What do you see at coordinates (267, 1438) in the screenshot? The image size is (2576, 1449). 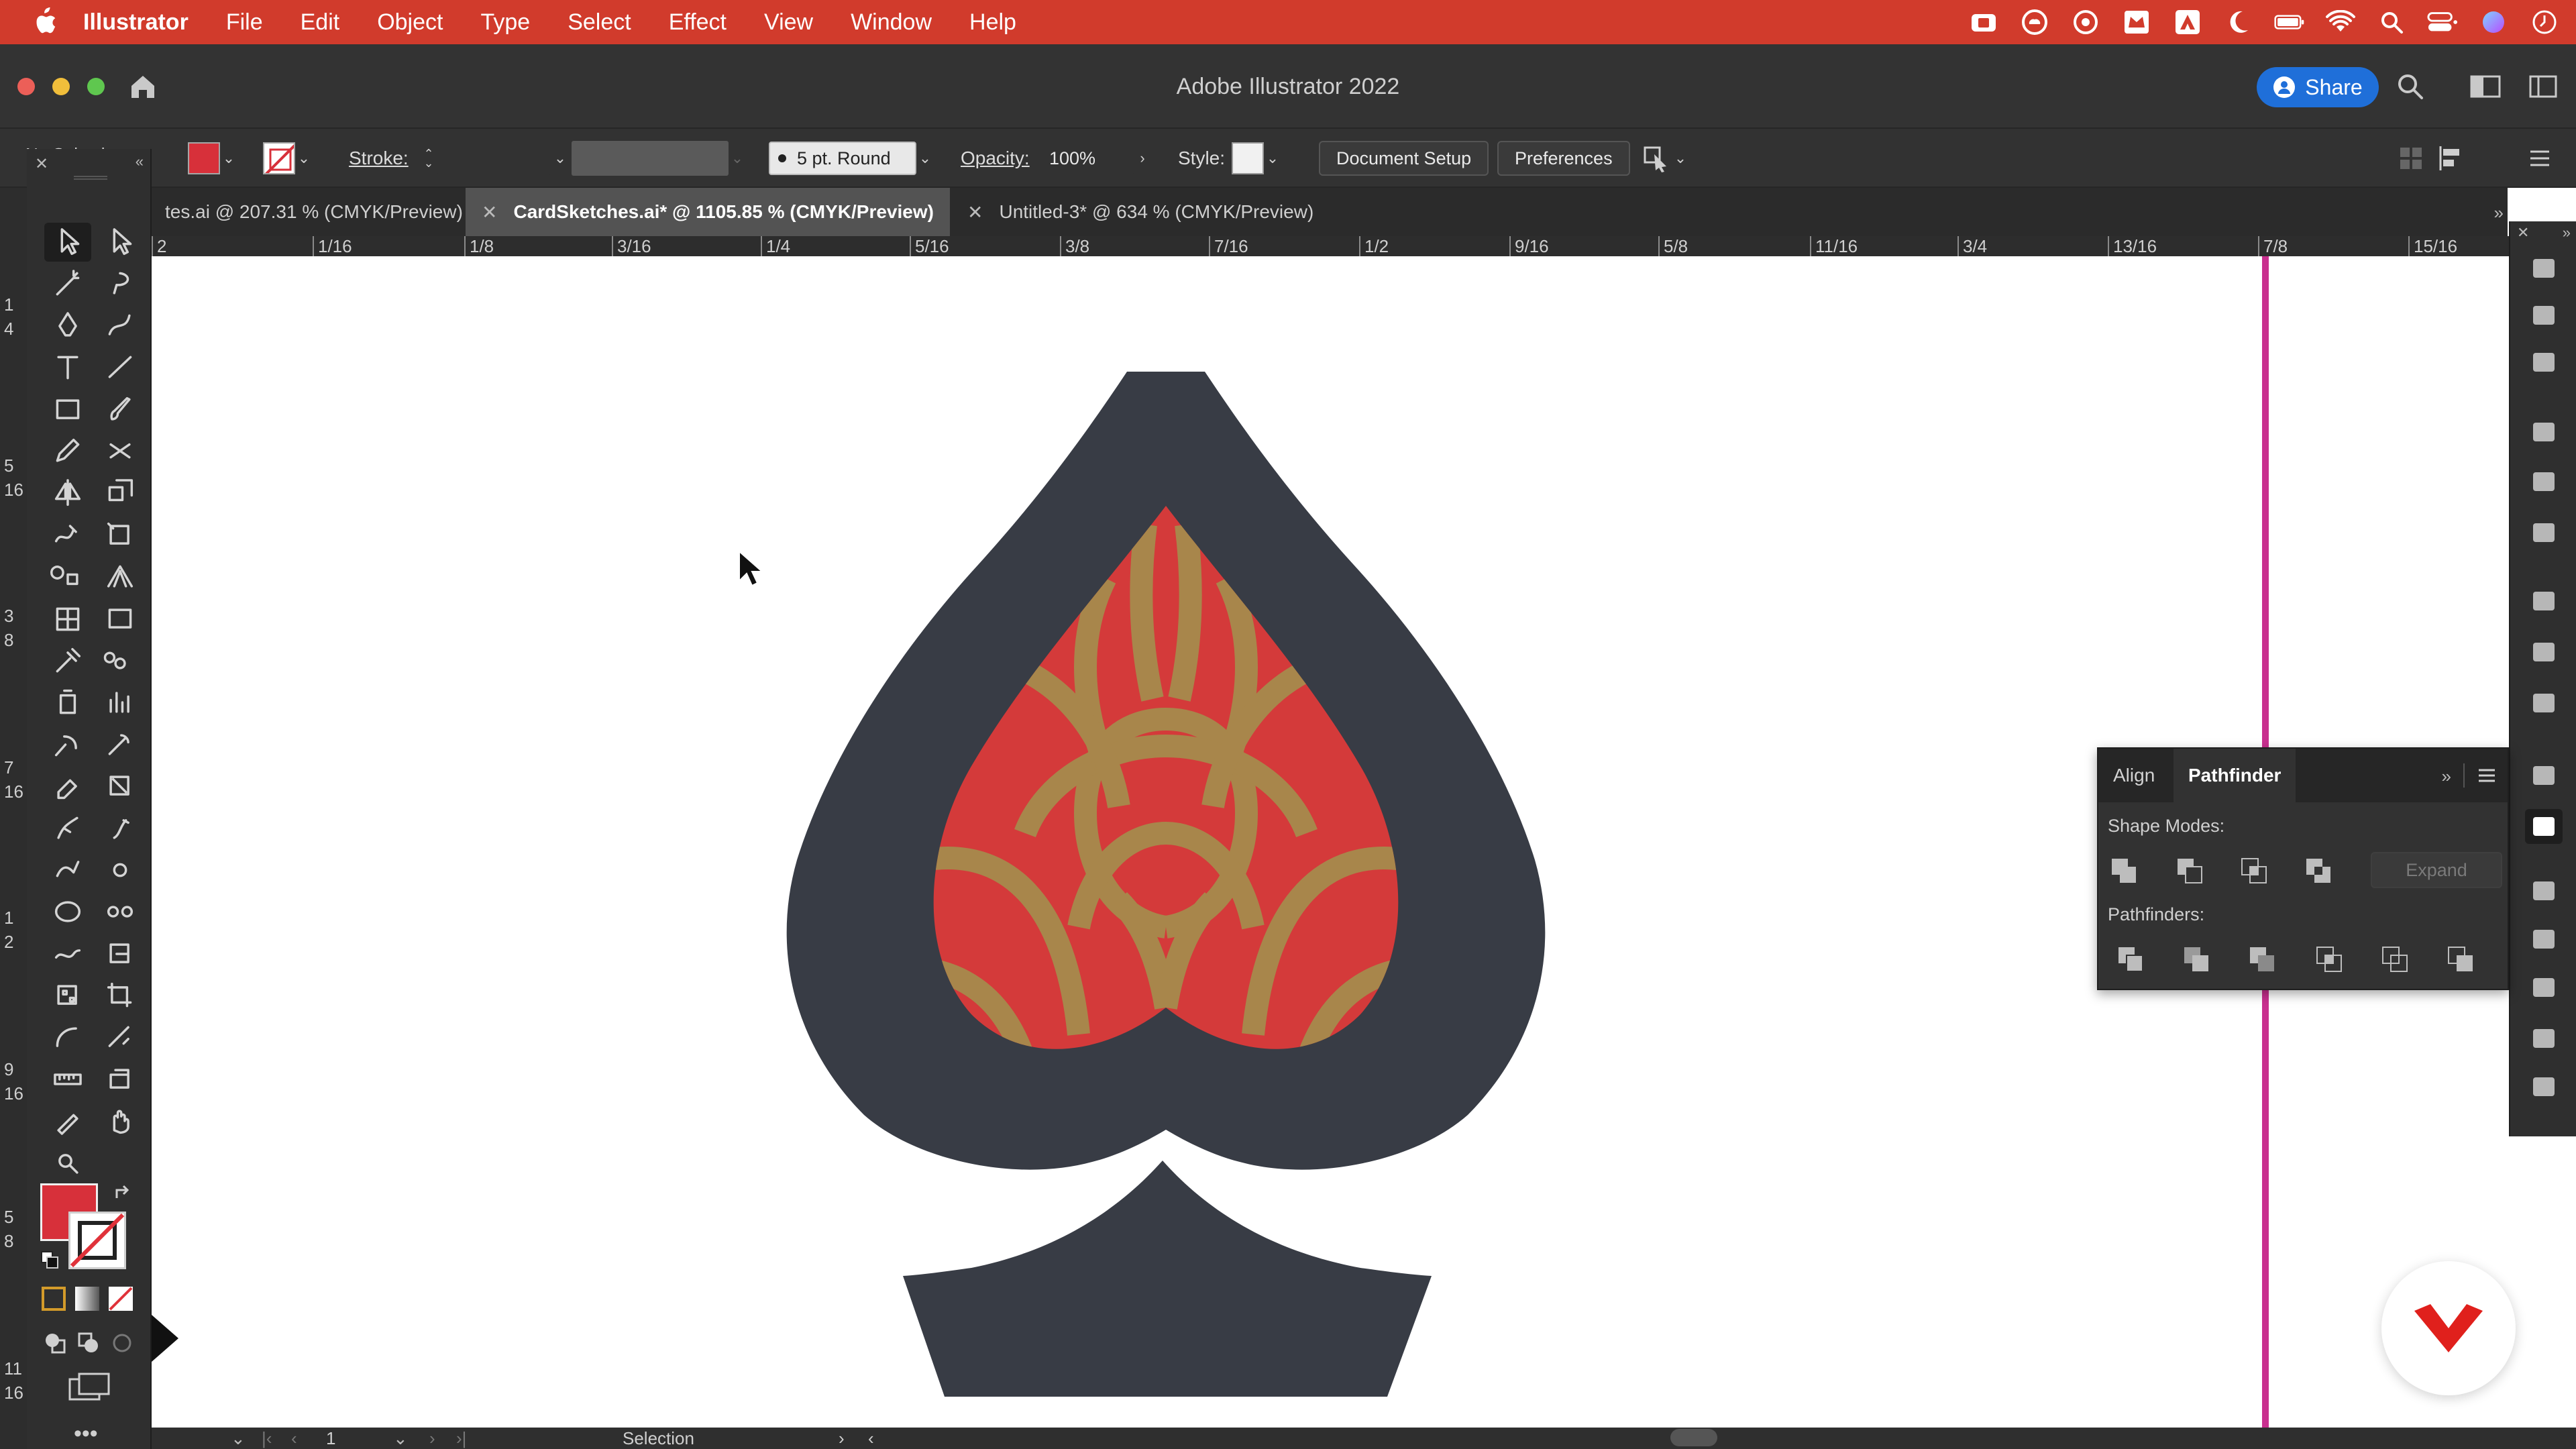 I see `first-artboard-icon: |‹` at bounding box center [267, 1438].